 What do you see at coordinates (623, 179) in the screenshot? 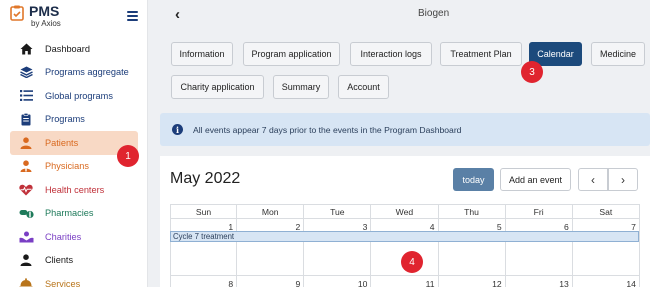
I see `chevron-right-icon: ›` at bounding box center [623, 179].